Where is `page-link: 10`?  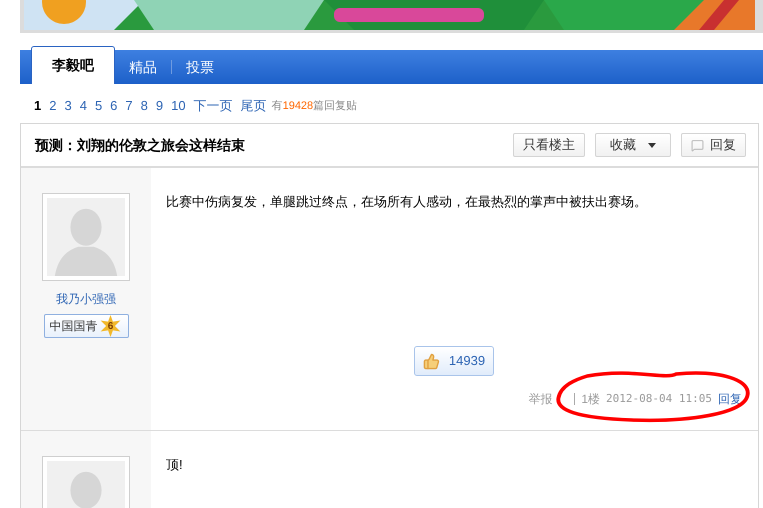 page-link: 10 is located at coordinates (178, 106).